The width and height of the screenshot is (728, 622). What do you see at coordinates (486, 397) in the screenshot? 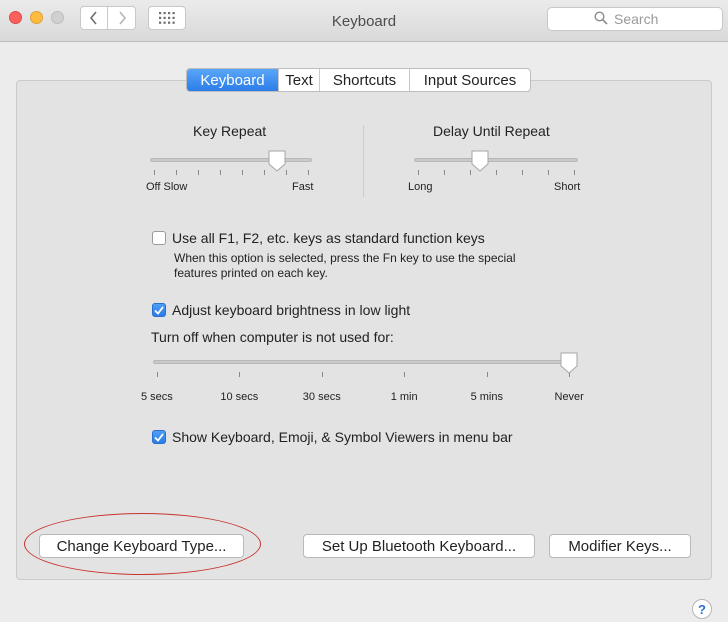
I see `turn-off-stop-label: 5 mins` at bounding box center [486, 397].